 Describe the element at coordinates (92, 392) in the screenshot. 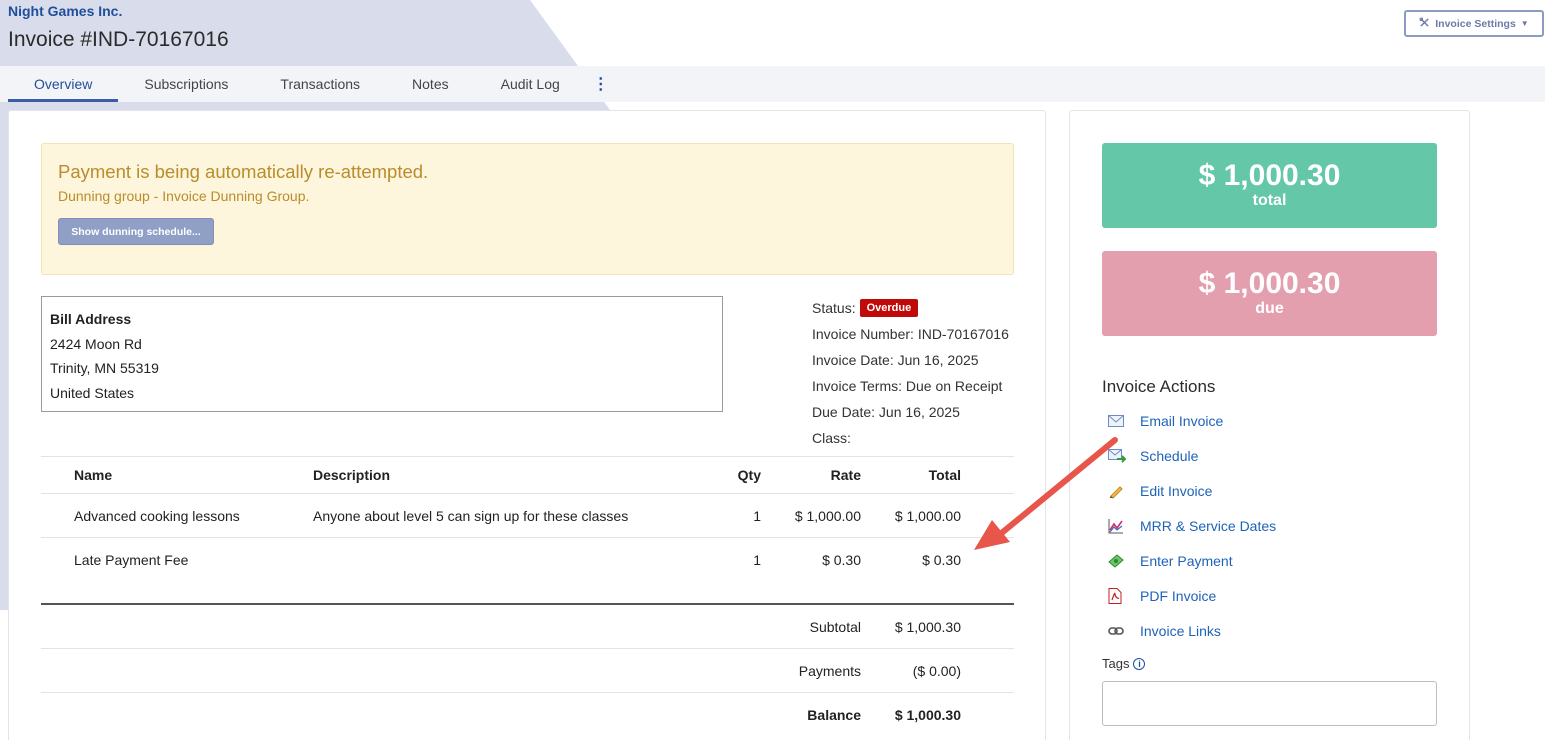

I see `address-line: United States` at that location.